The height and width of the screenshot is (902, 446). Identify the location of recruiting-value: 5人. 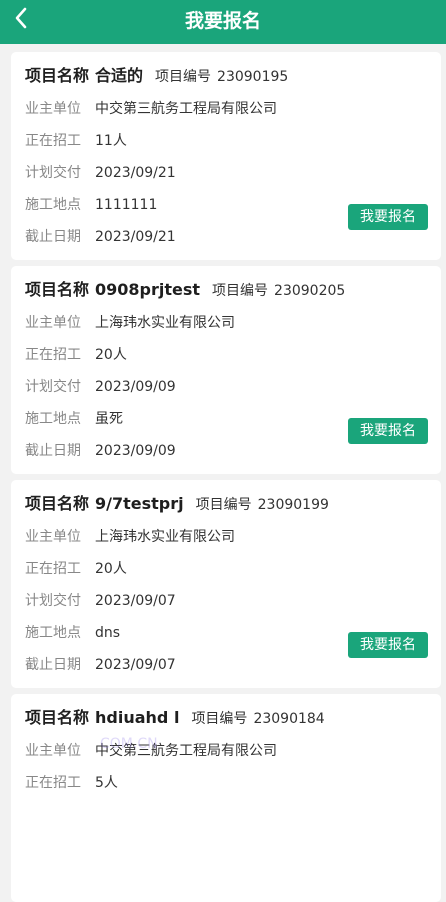
(106, 783).